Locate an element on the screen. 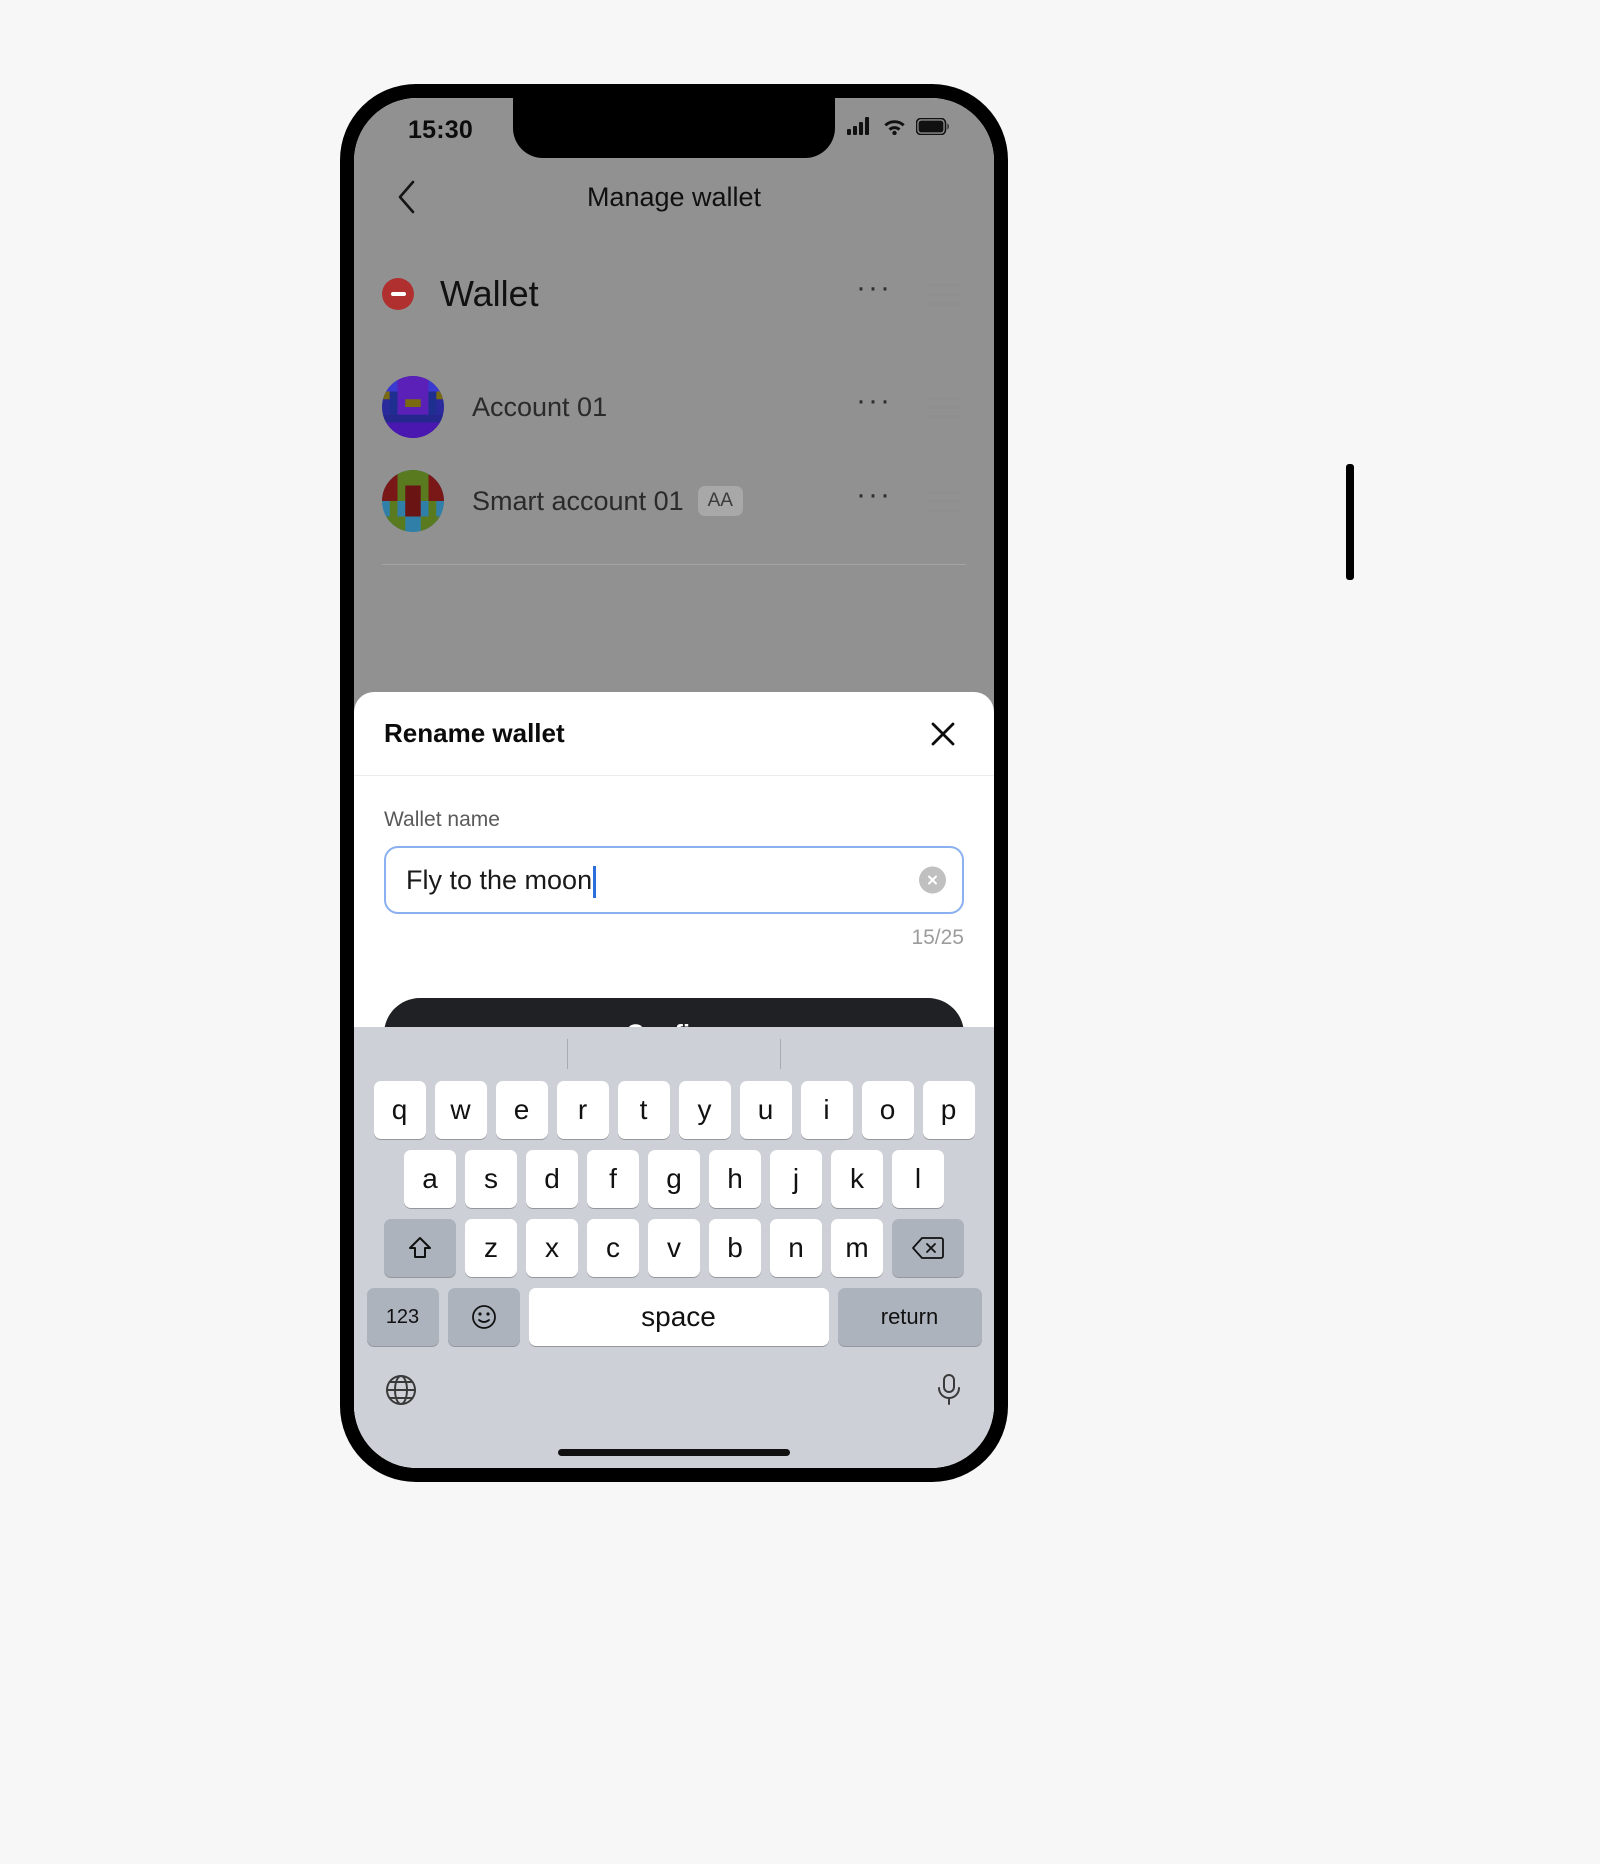 The image size is (1600, 1864). status-bar: 15:30 is located at coordinates (674, 129).